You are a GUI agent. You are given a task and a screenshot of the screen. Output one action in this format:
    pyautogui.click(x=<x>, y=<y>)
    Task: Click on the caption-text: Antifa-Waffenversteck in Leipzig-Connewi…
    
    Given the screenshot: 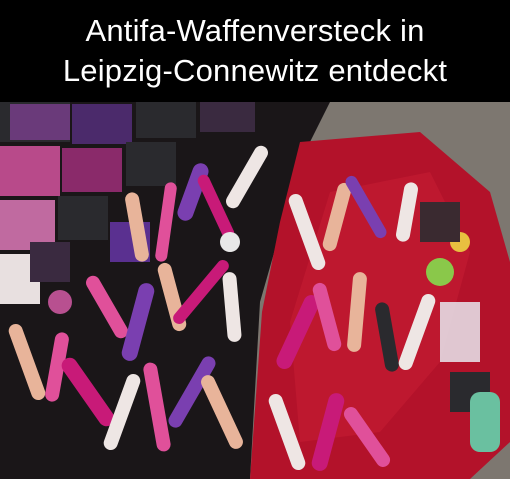 What is the action you would take?
    pyautogui.click(x=255, y=51)
    